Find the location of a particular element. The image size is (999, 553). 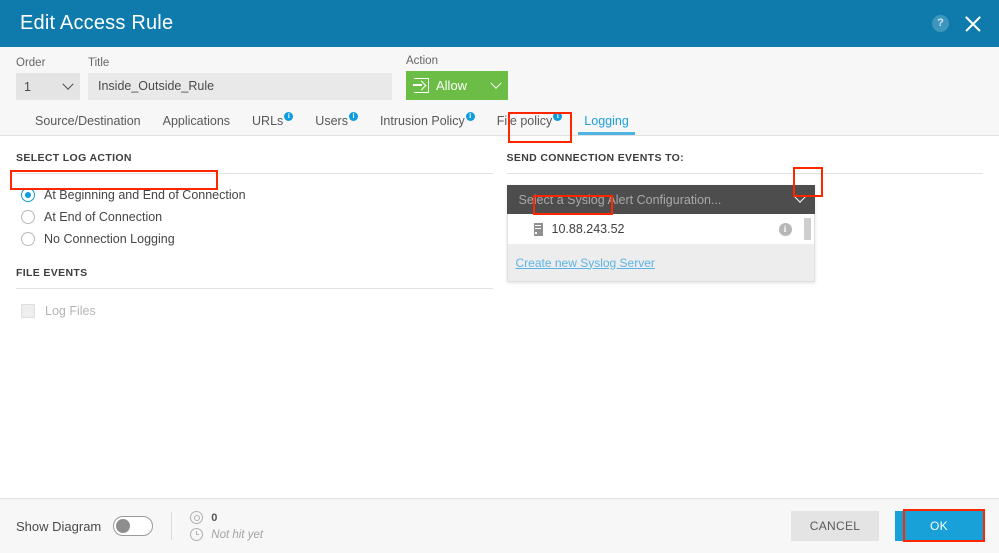

close-icon is located at coordinates (973, 24).